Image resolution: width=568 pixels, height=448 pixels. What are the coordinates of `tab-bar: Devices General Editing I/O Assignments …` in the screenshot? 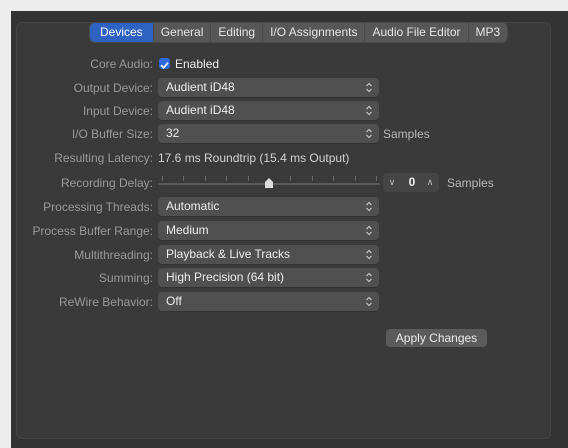 It's located at (299, 32).